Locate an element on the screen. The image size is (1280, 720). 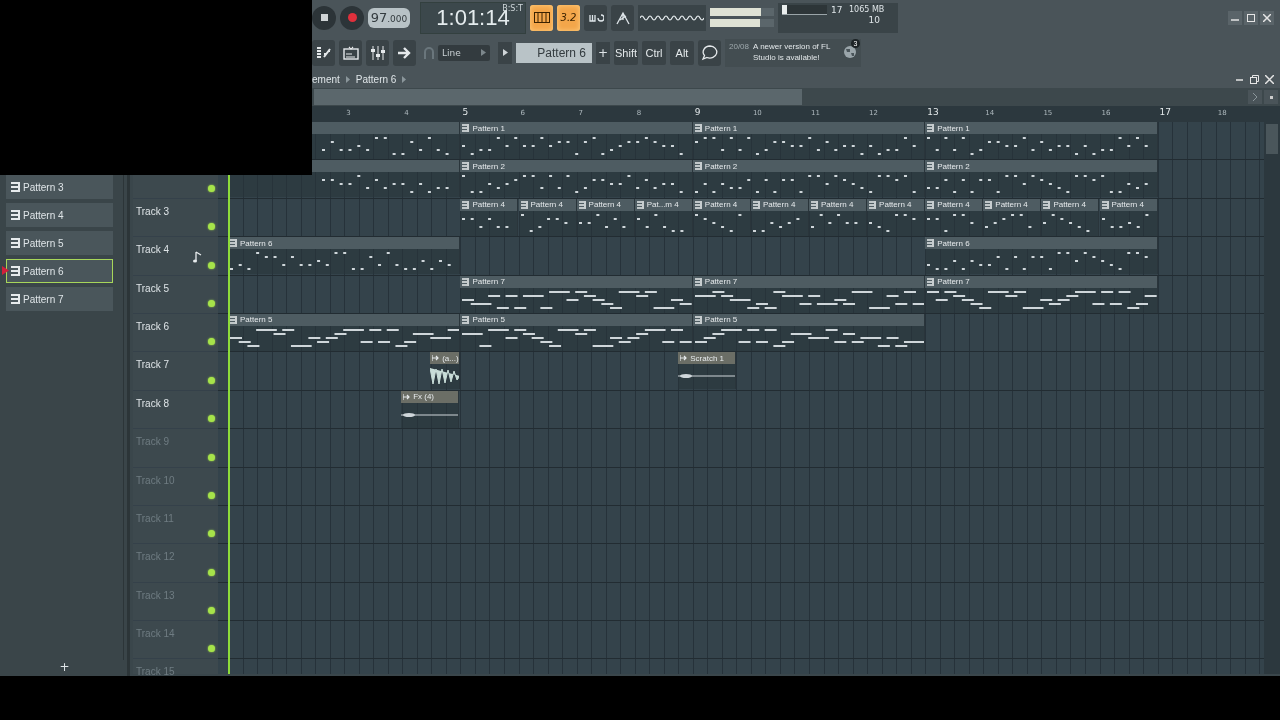
modifier-key-button: Shift is located at coordinates (626, 52).